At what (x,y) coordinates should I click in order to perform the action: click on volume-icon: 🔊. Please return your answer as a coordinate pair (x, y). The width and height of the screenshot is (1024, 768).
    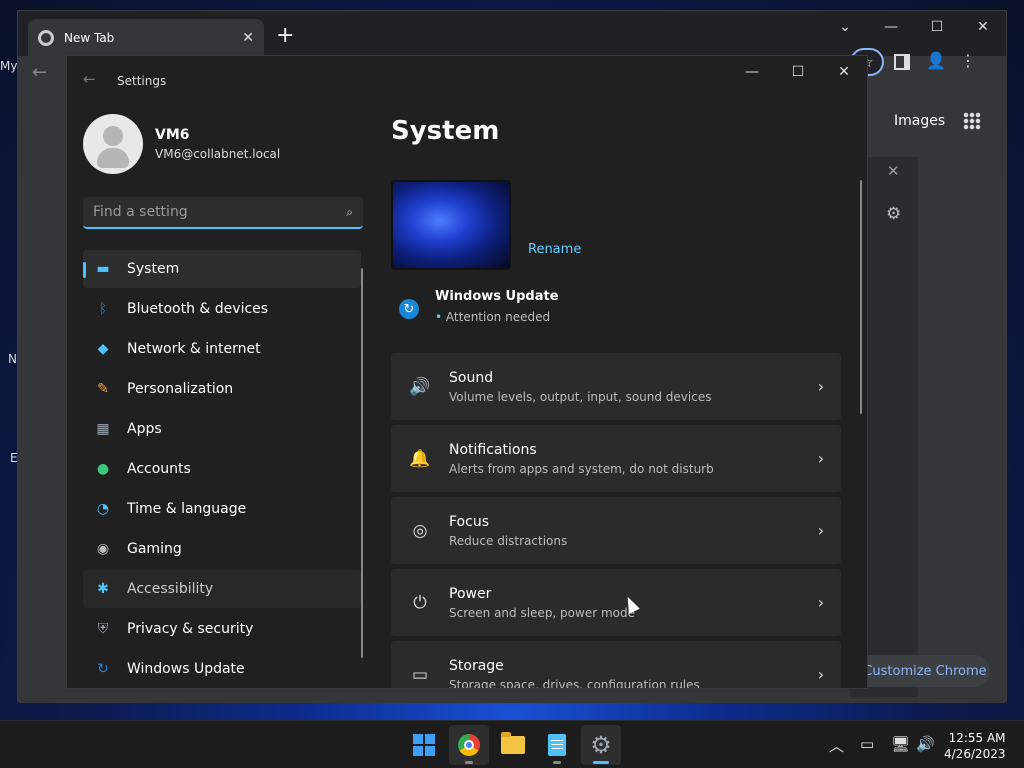
    Looking at the image, I should click on (925, 744).